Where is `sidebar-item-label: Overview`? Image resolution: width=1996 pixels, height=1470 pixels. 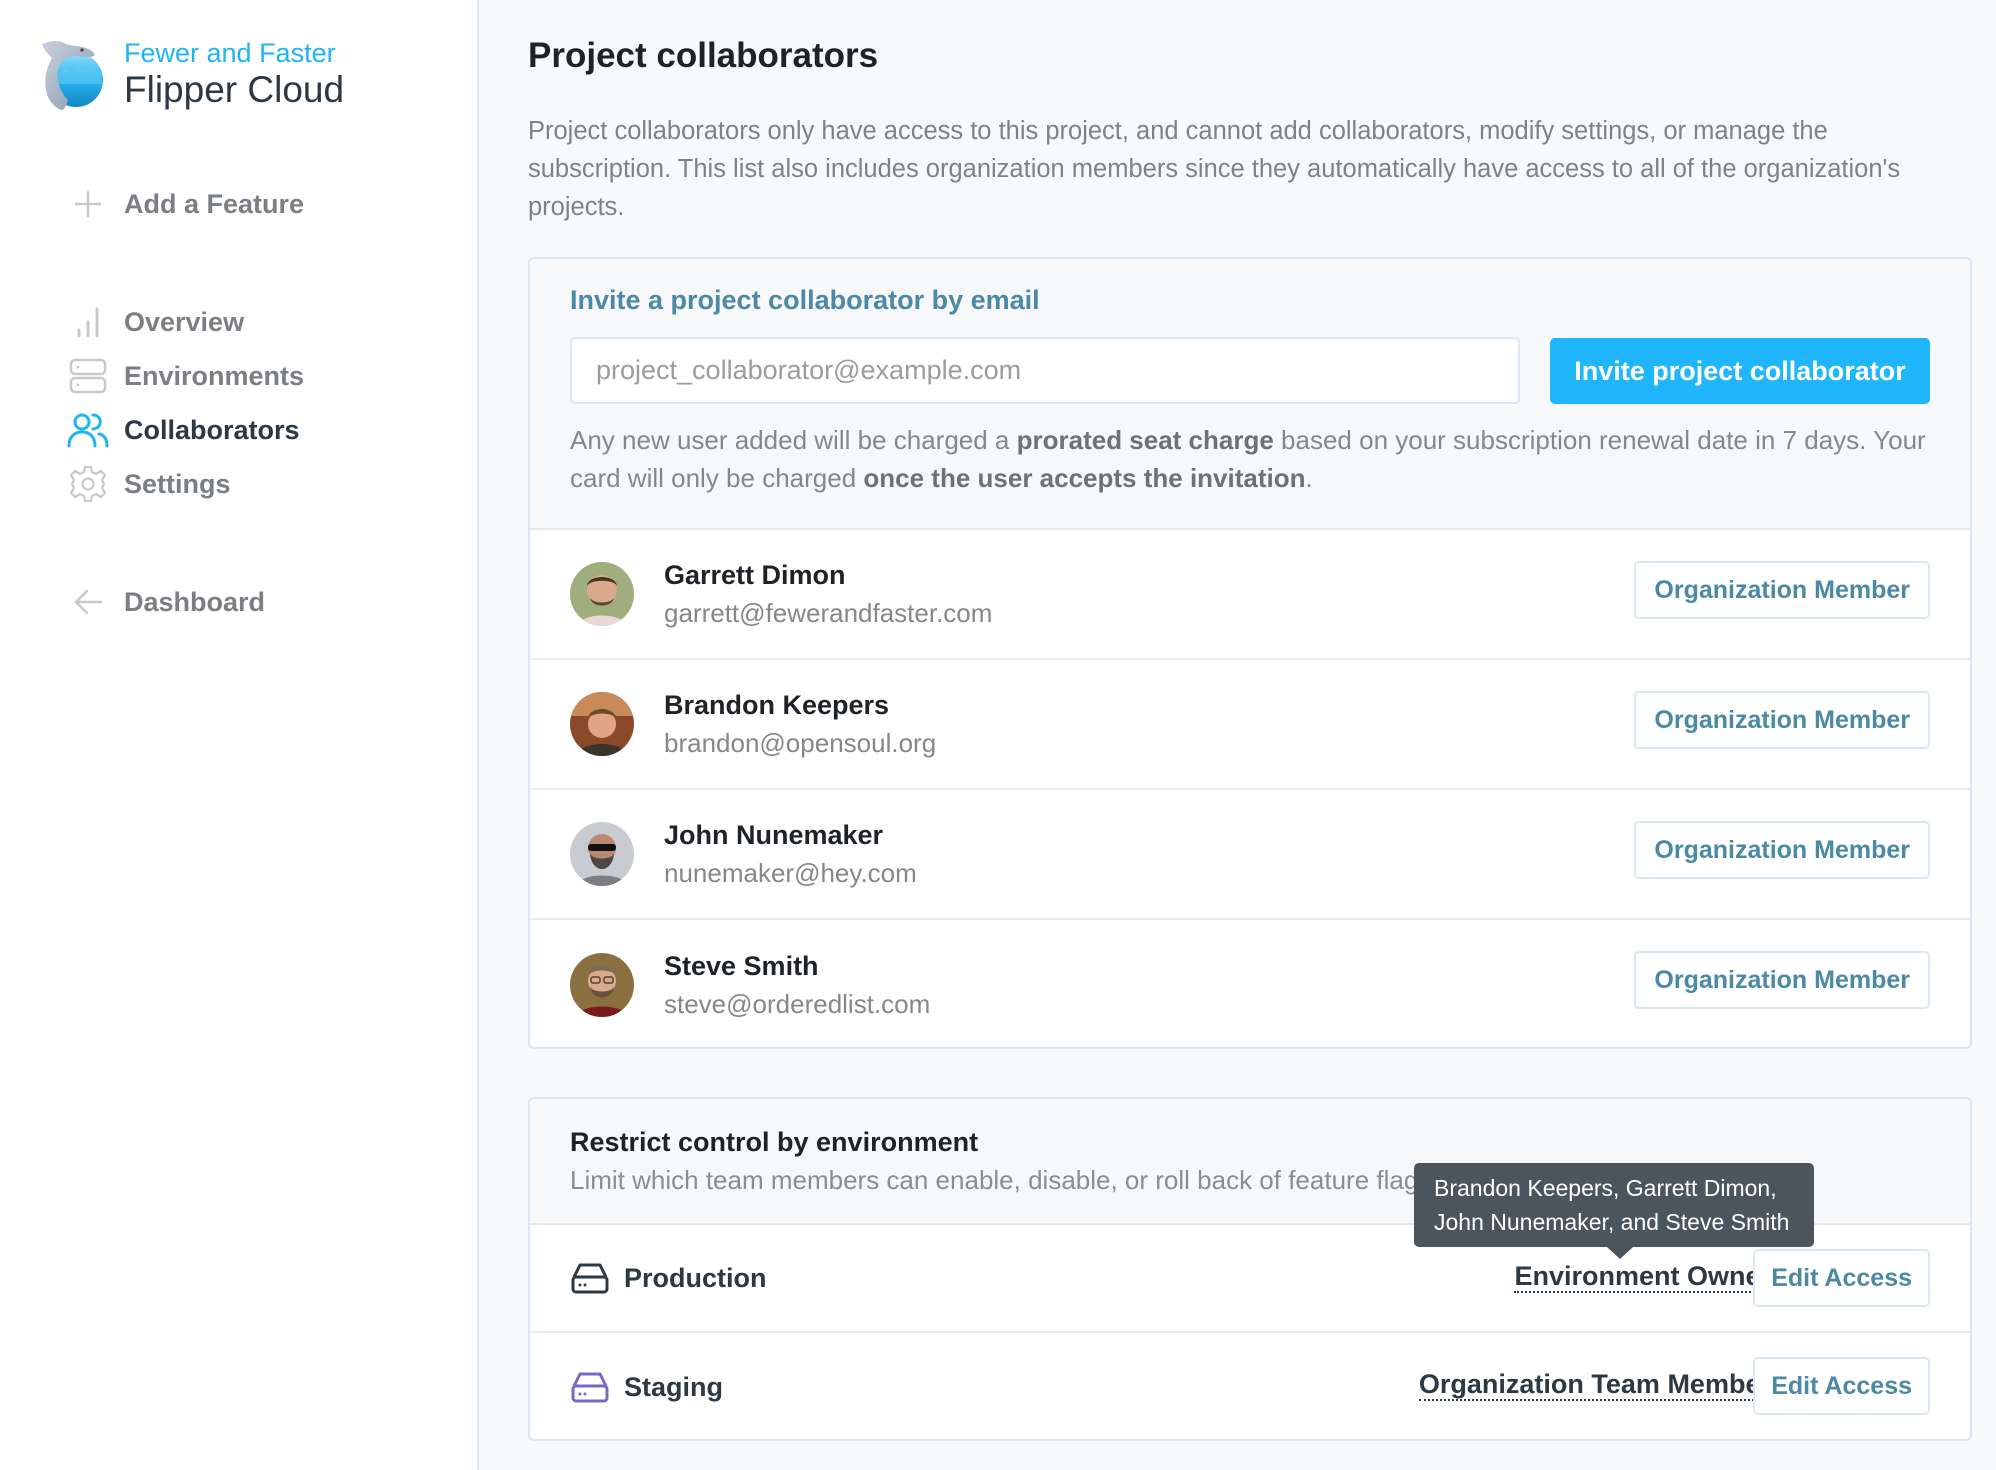 sidebar-item-label: Overview is located at coordinates (184, 321).